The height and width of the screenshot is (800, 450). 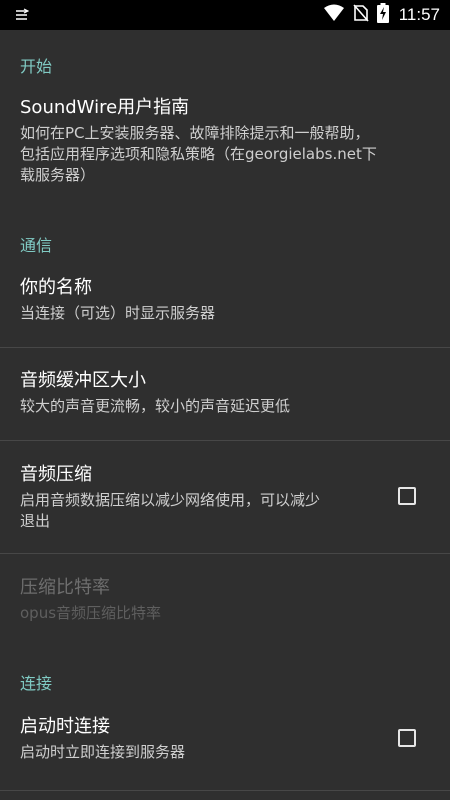 I want to click on preference-summary: 启用音频数据压缩以减少网络使用，可以减少 退出, so click(x=200, y=511).